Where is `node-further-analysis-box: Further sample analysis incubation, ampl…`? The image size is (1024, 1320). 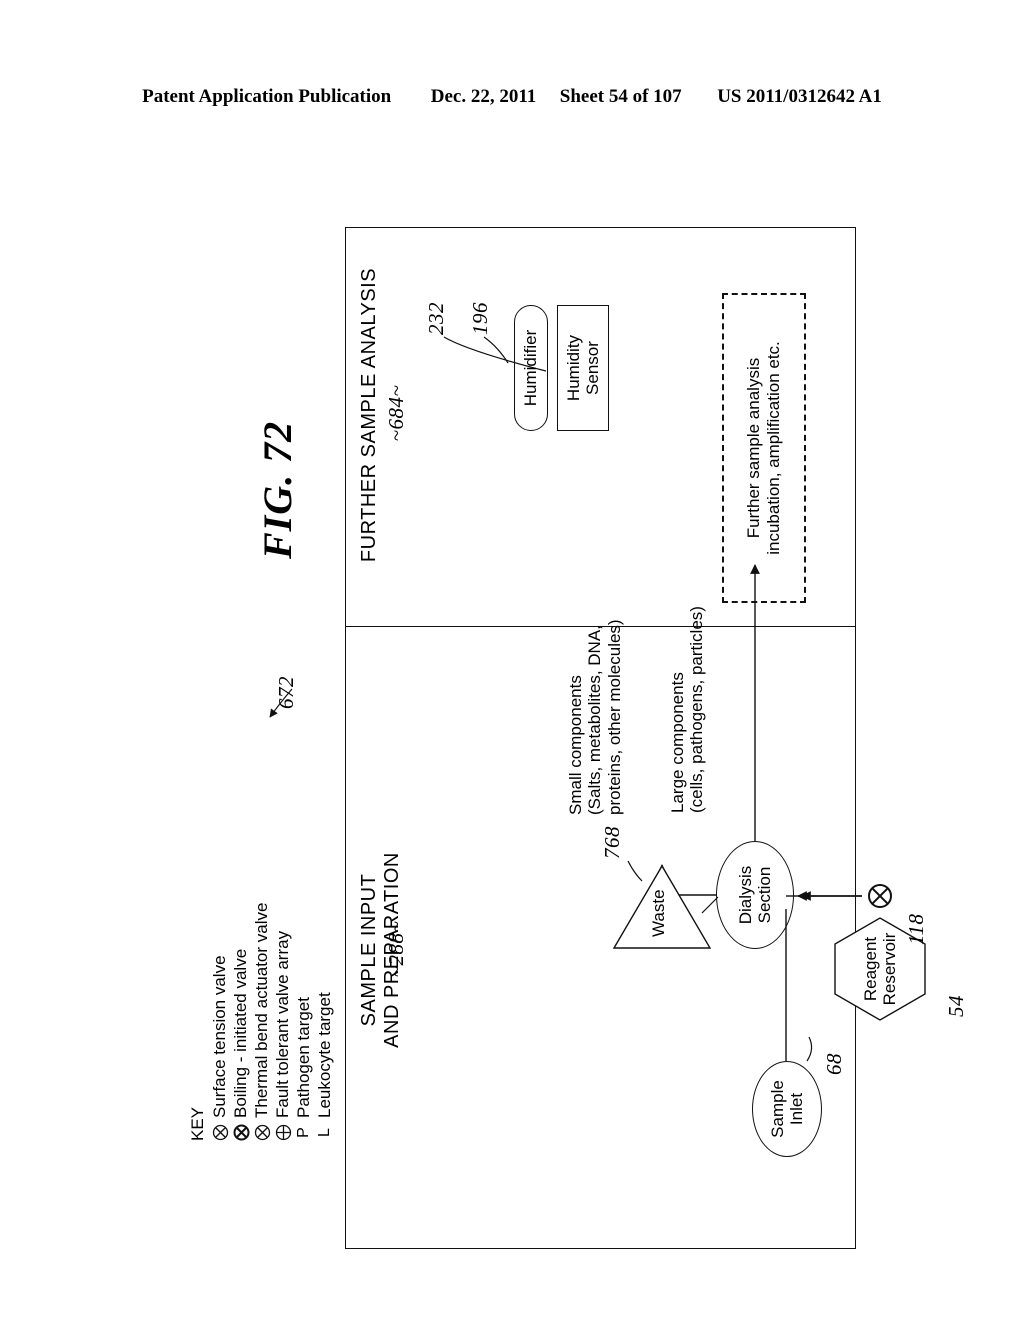
node-further-analysis-box: Further sample analysis incubation, ampl… is located at coordinates (764, 448).